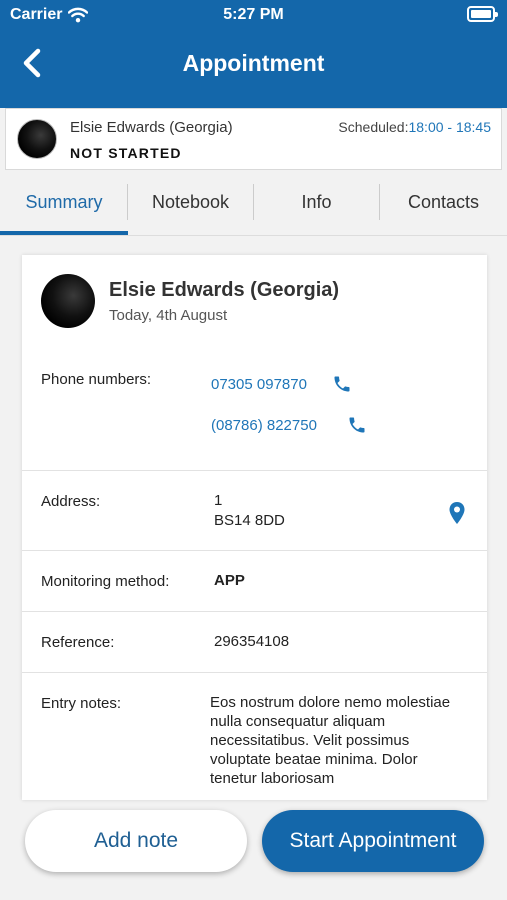  I want to click on monitoring-method-value: APP, so click(229, 580).